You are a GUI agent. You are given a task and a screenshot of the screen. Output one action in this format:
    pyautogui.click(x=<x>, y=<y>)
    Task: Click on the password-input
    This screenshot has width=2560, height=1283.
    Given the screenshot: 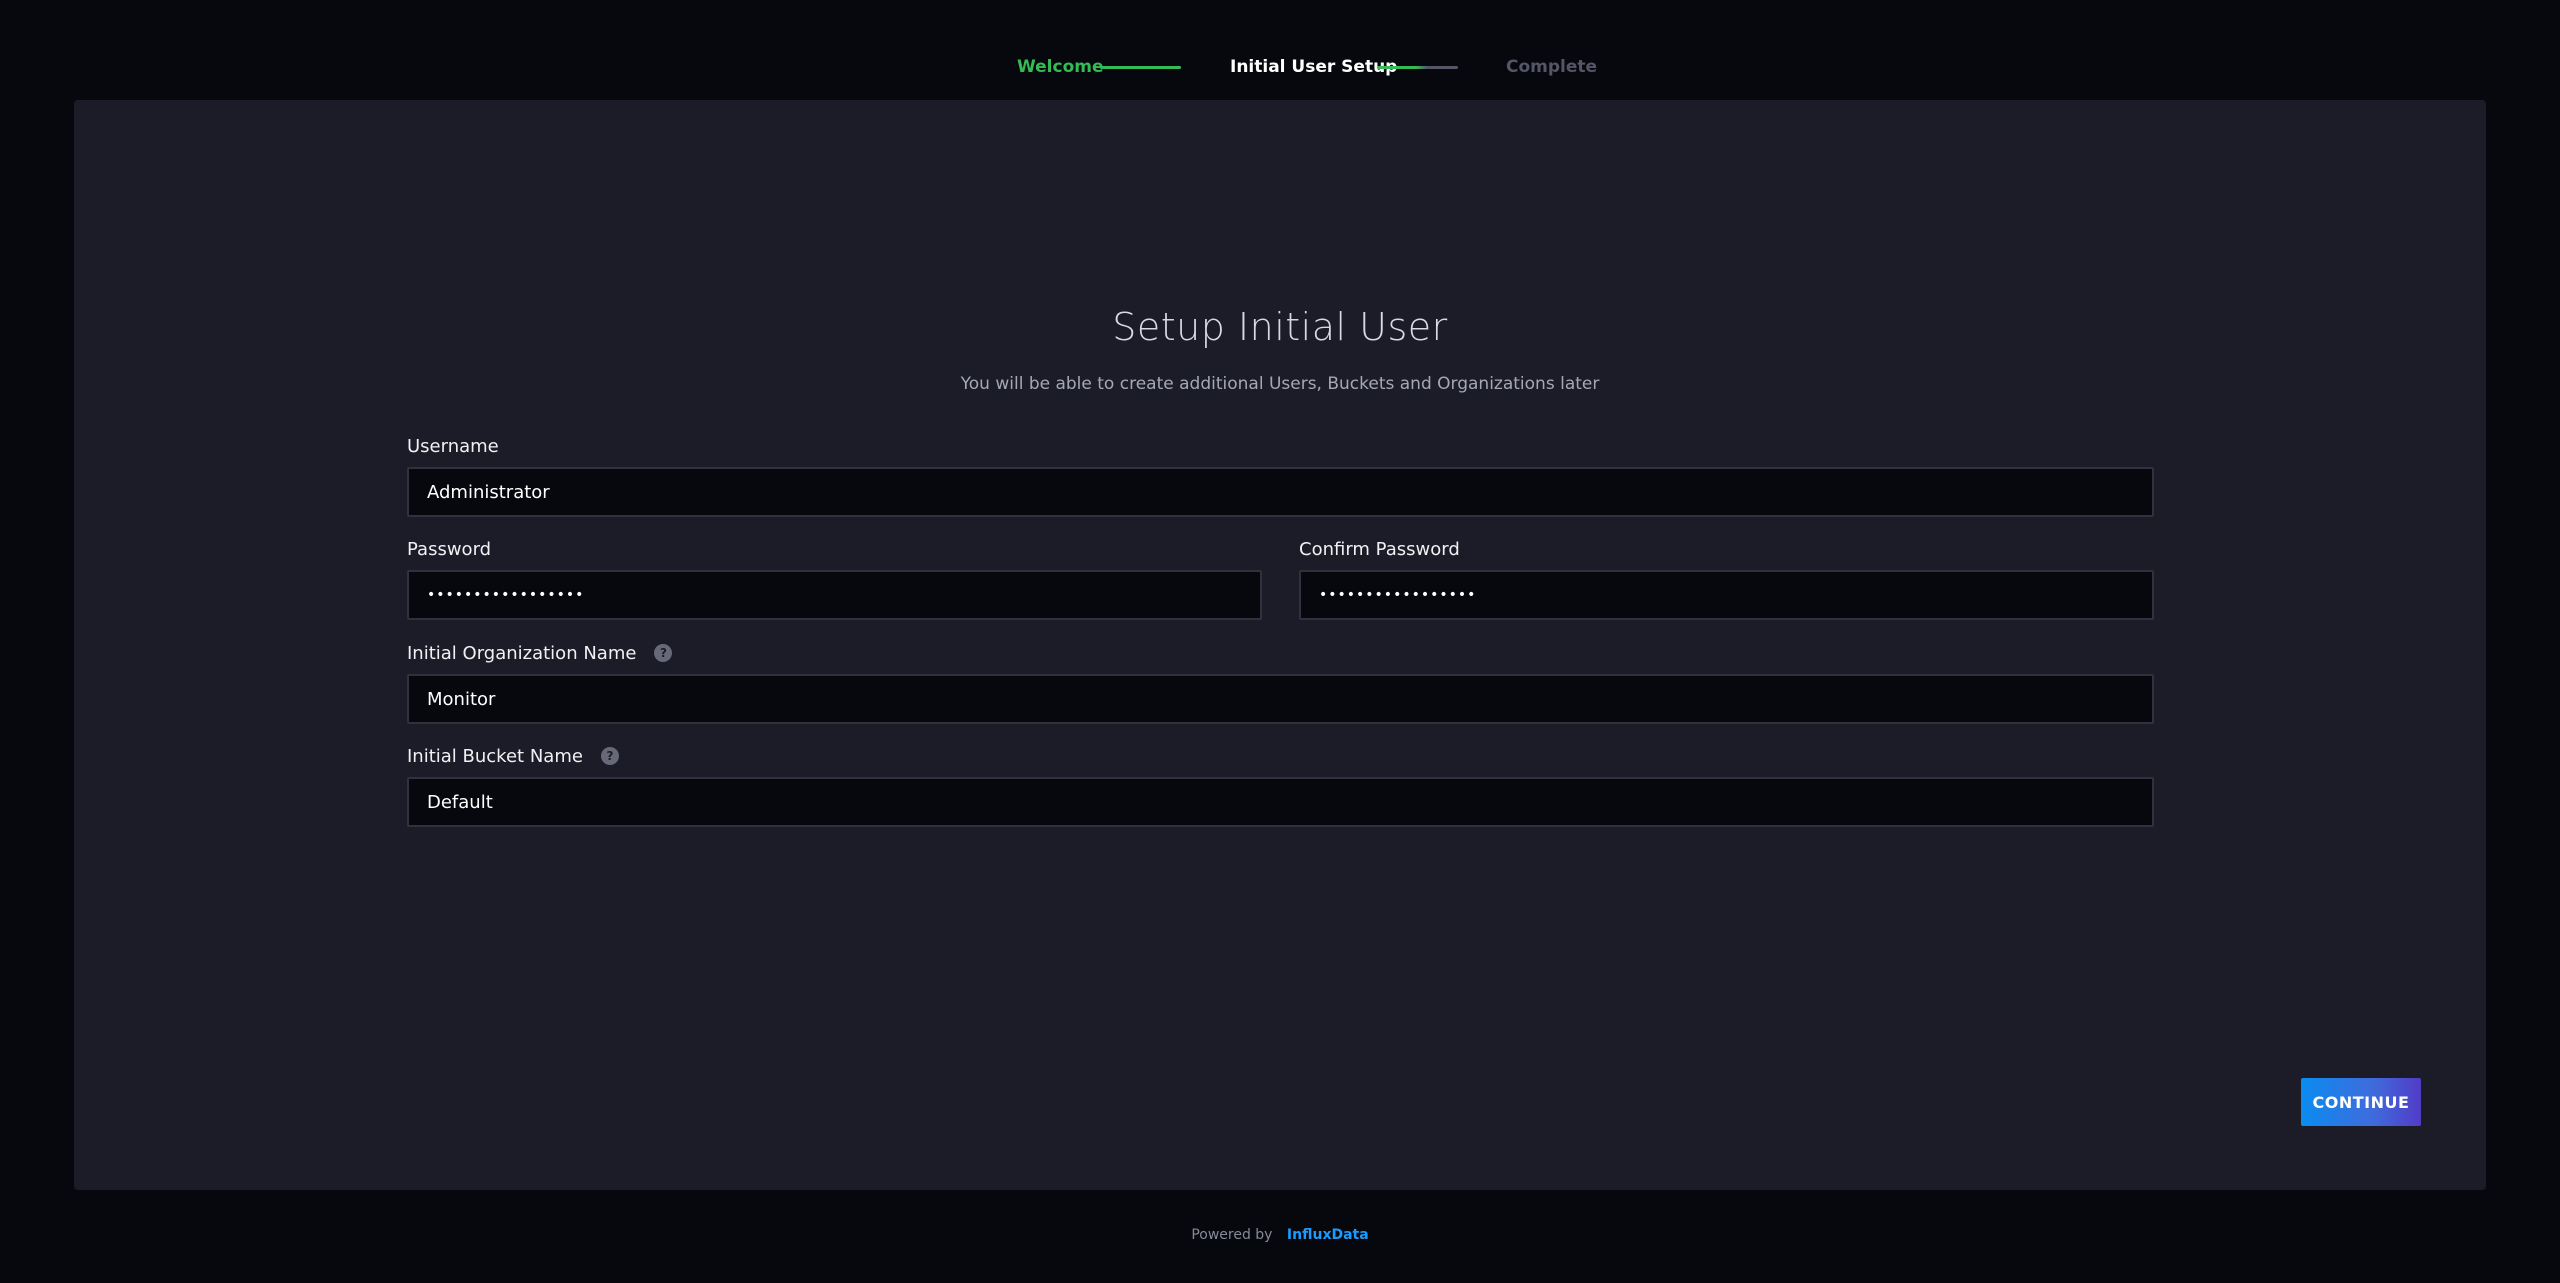 What is the action you would take?
    pyautogui.click(x=834, y=595)
    